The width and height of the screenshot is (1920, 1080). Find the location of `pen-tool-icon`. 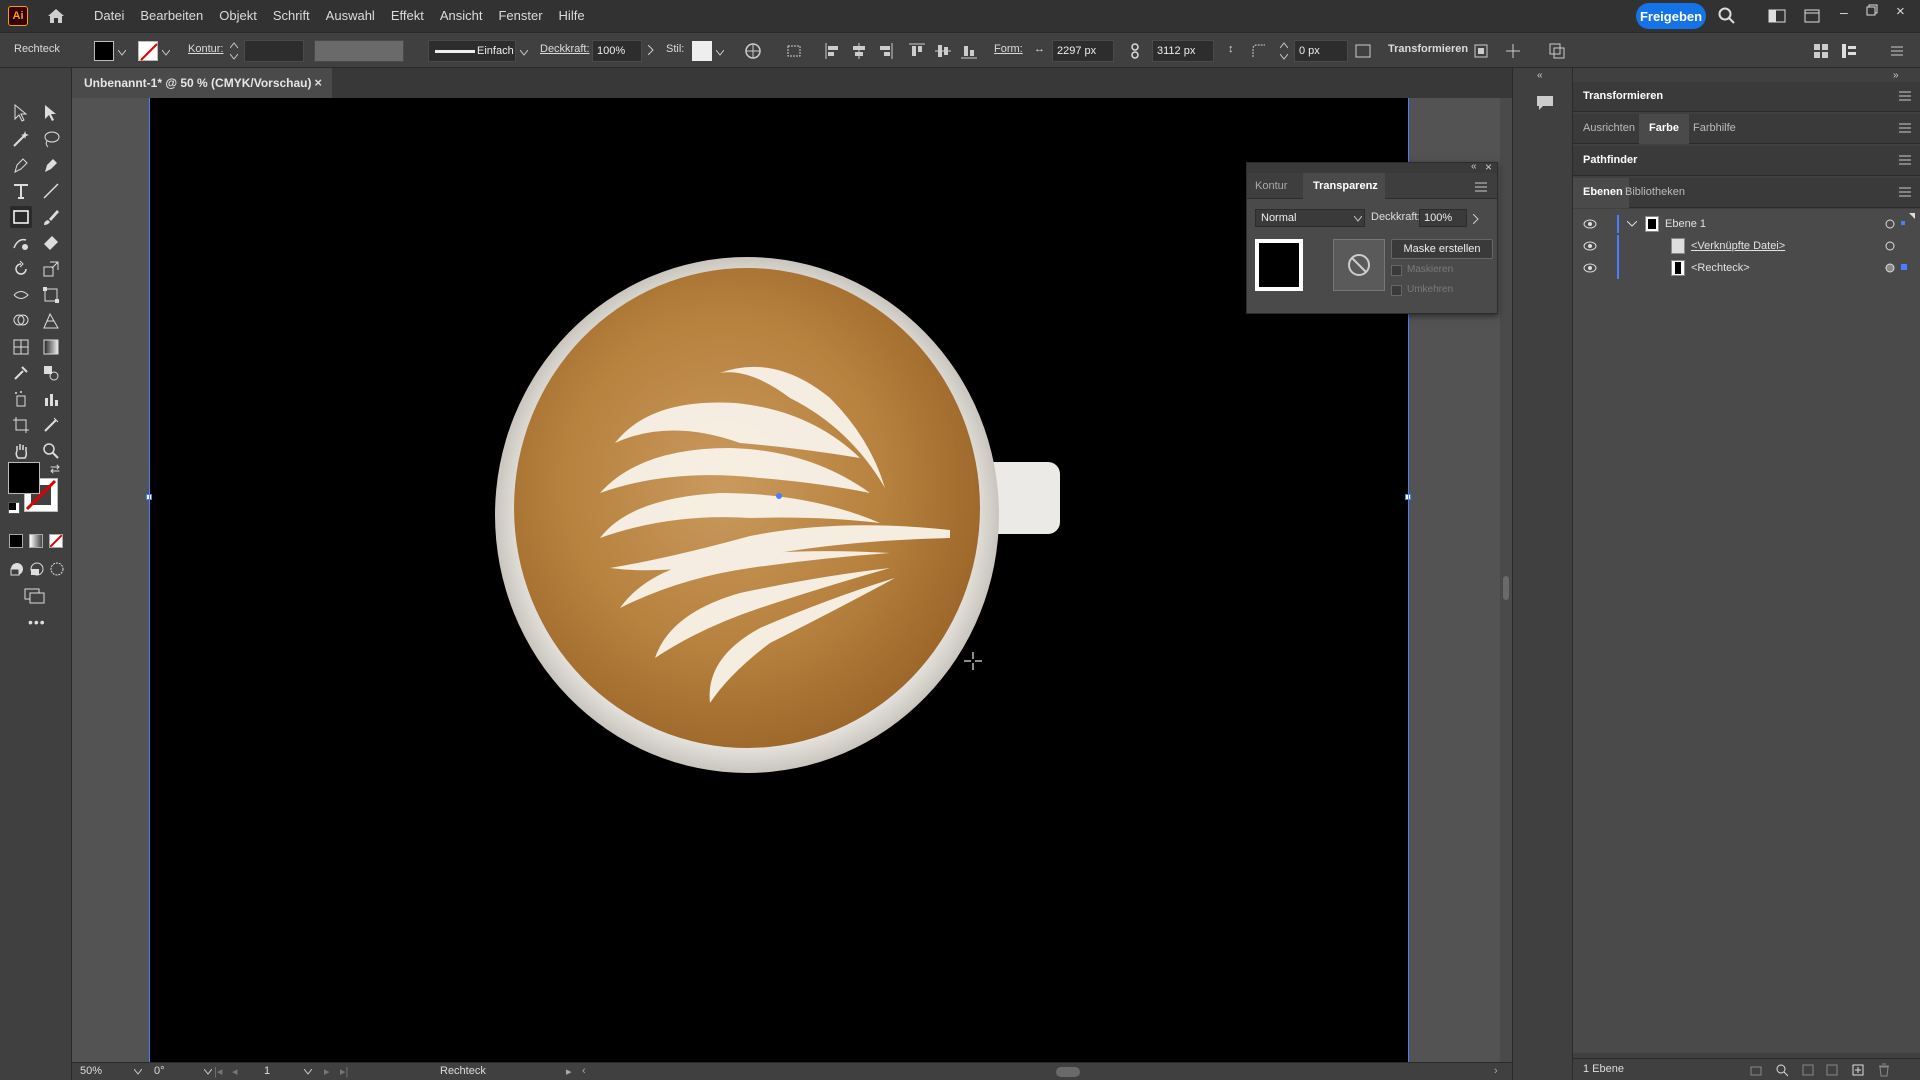

pen-tool-icon is located at coordinates (21, 165).